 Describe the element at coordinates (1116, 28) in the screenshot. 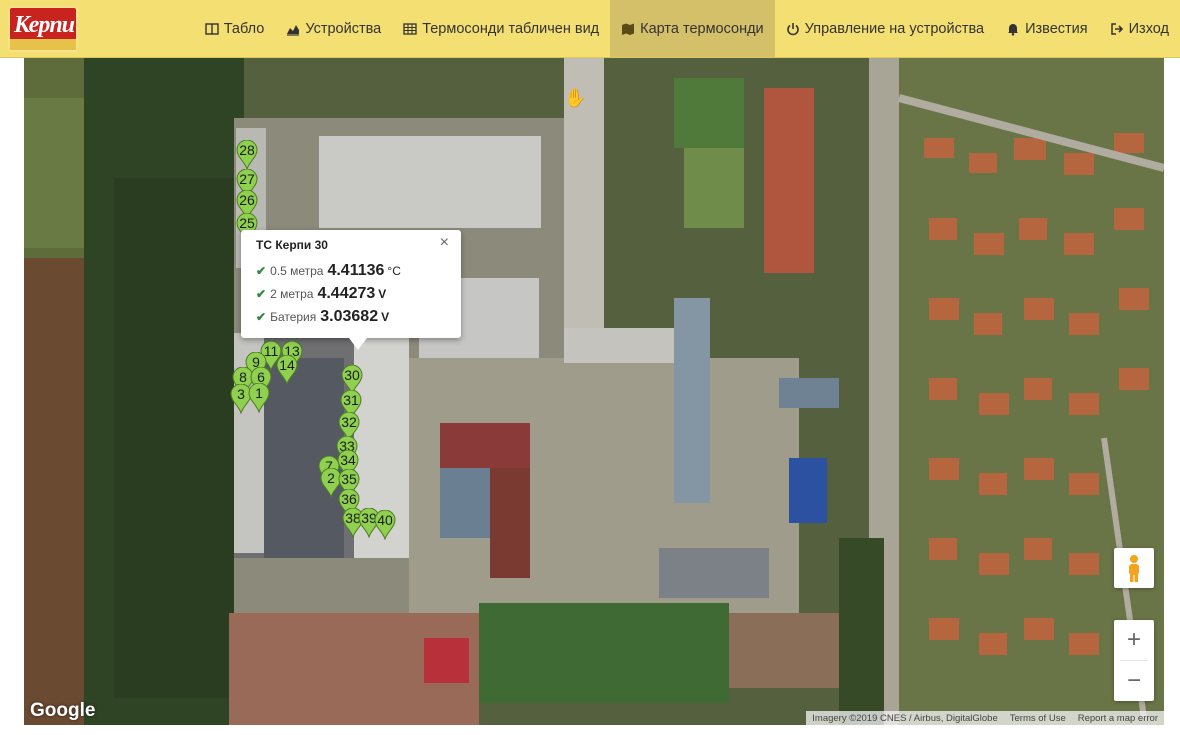

I see `sign-out-icon` at that location.